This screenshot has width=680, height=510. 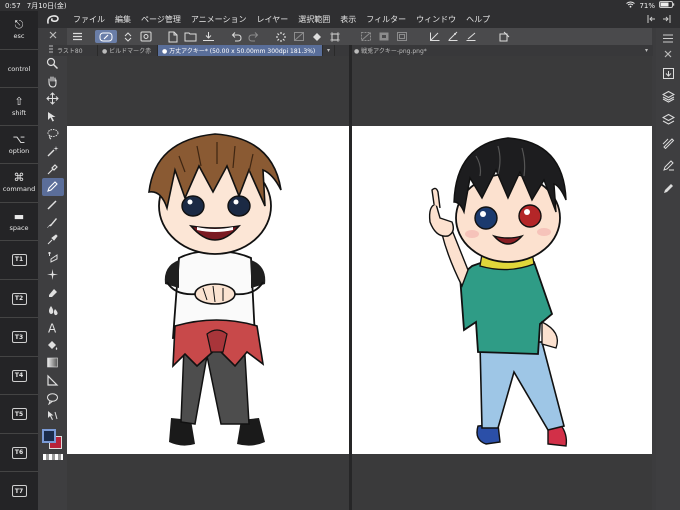 I want to click on eyedropper-tool-icon, so click(x=53, y=170).